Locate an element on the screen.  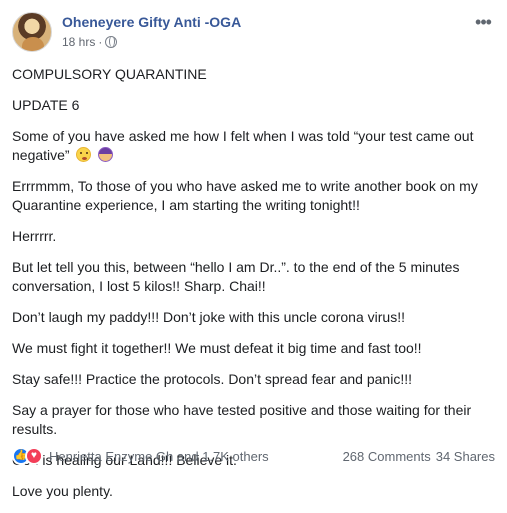
comments-link: 268 Comments is located at coordinates (387, 456).